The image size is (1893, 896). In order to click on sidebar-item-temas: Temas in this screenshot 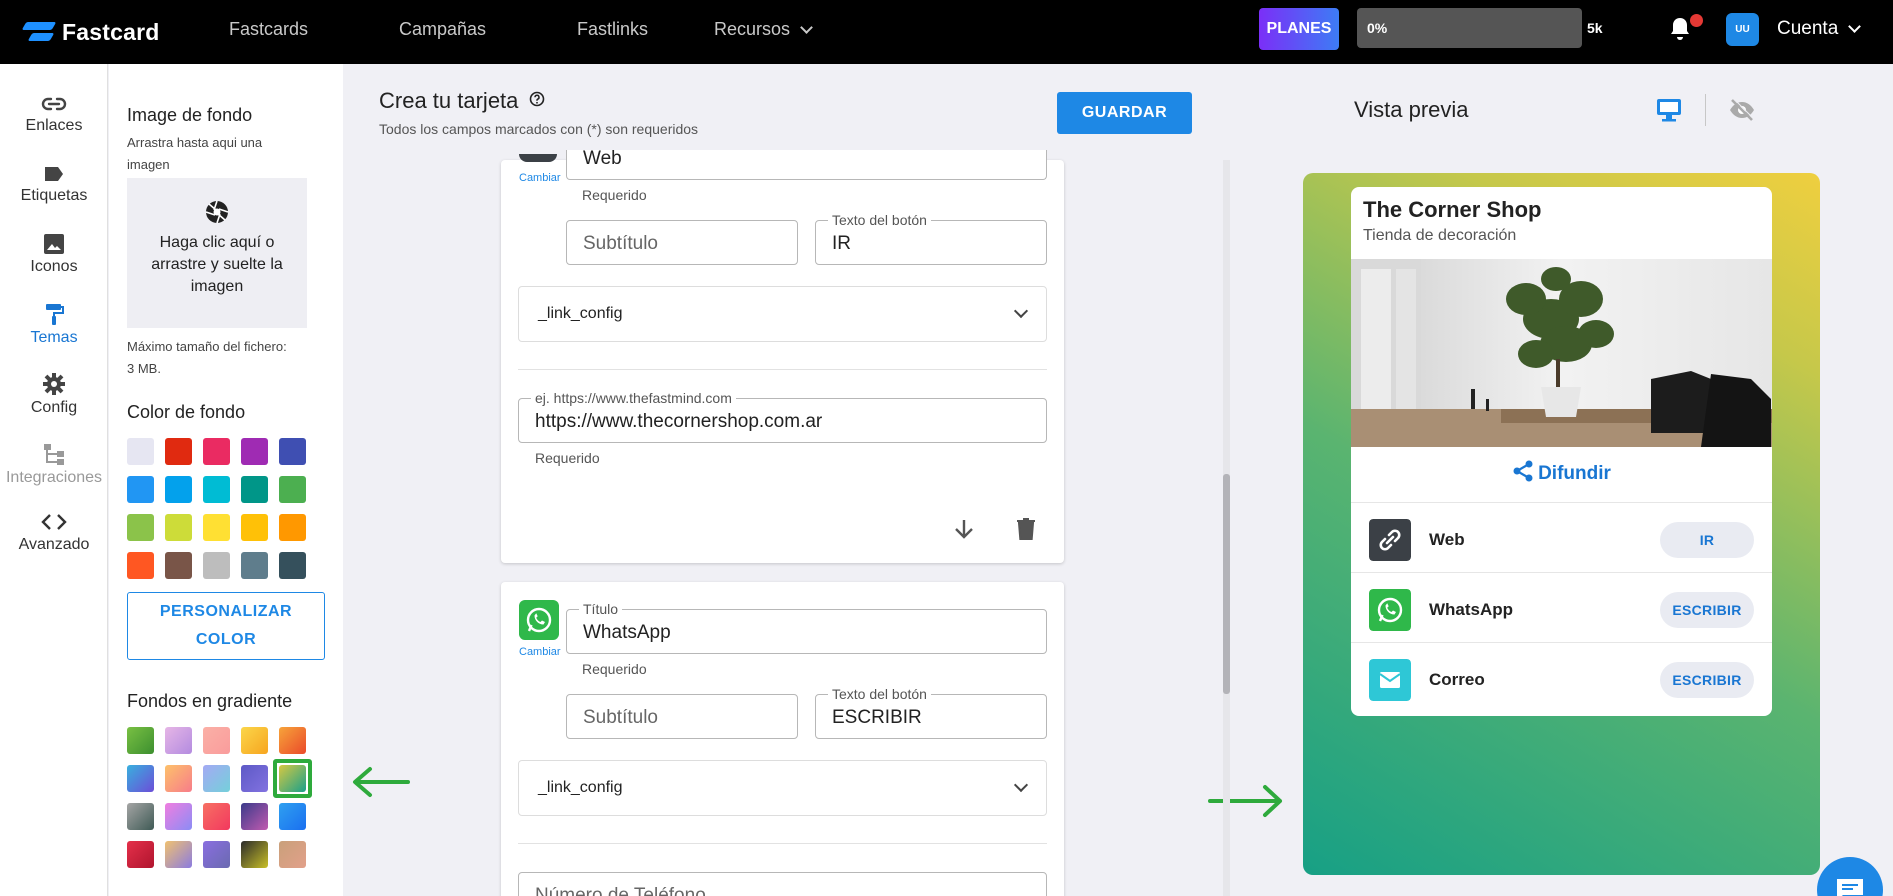, I will do `click(54, 324)`.